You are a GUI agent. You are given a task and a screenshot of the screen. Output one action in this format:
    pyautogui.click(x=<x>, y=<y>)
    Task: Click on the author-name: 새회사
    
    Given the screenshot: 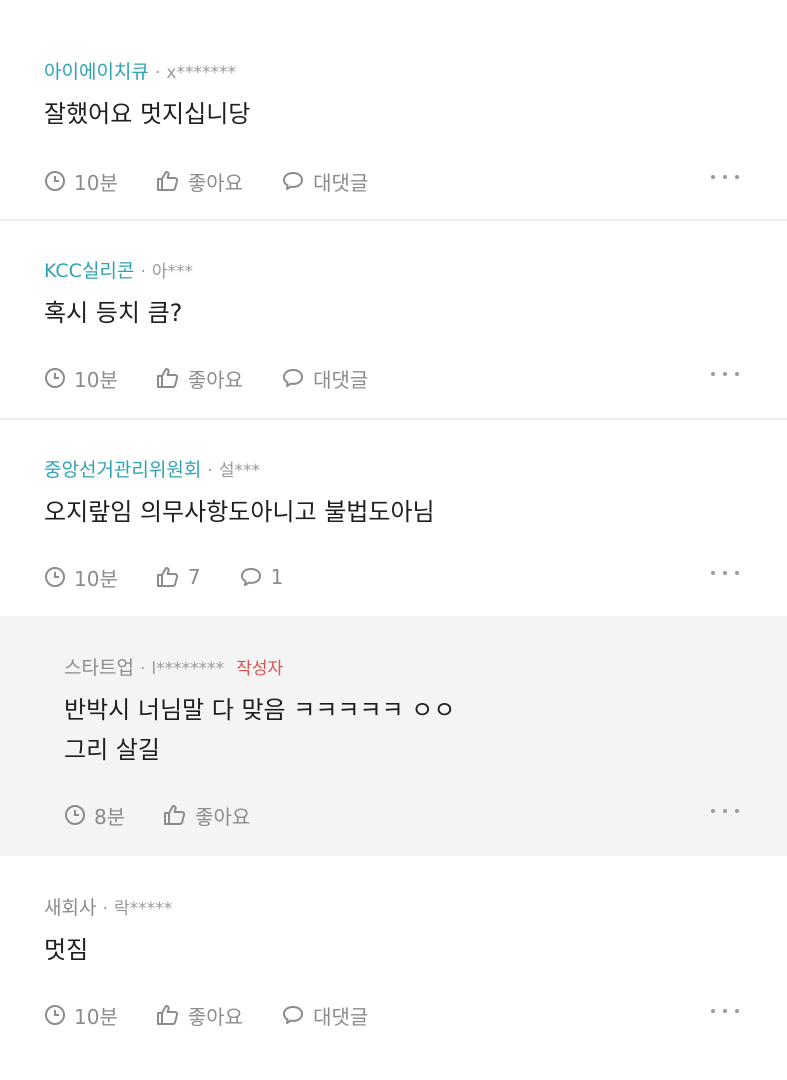 What is the action you would take?
    pyautogui.click(x=70, y=908)
    